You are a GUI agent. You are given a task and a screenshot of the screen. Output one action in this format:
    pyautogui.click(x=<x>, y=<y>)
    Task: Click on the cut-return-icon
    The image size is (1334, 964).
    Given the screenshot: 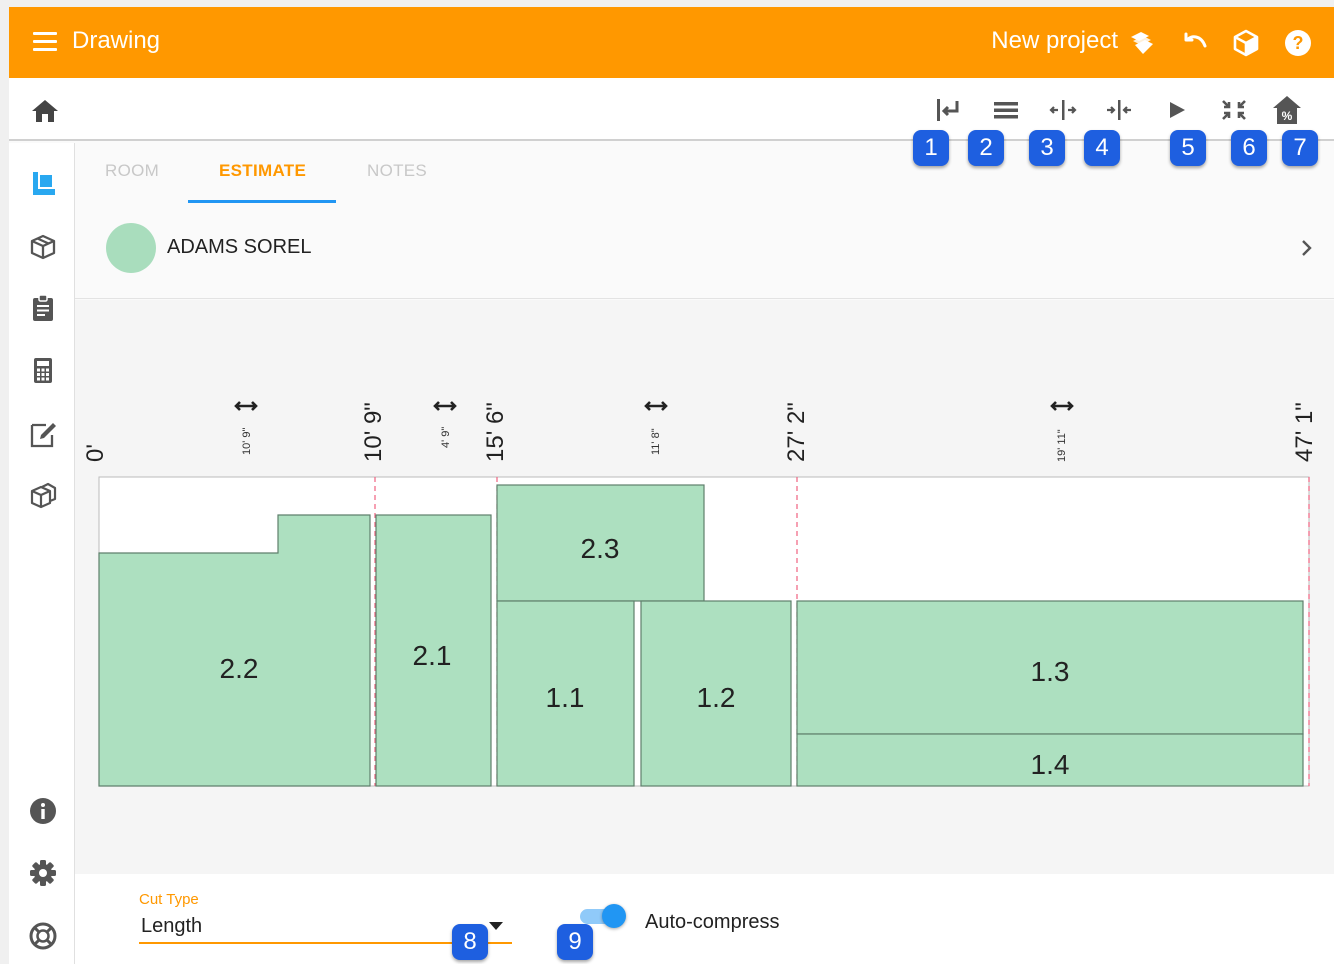 What is the action you would take?
    pyautogui.click(x=949, y=110)
    